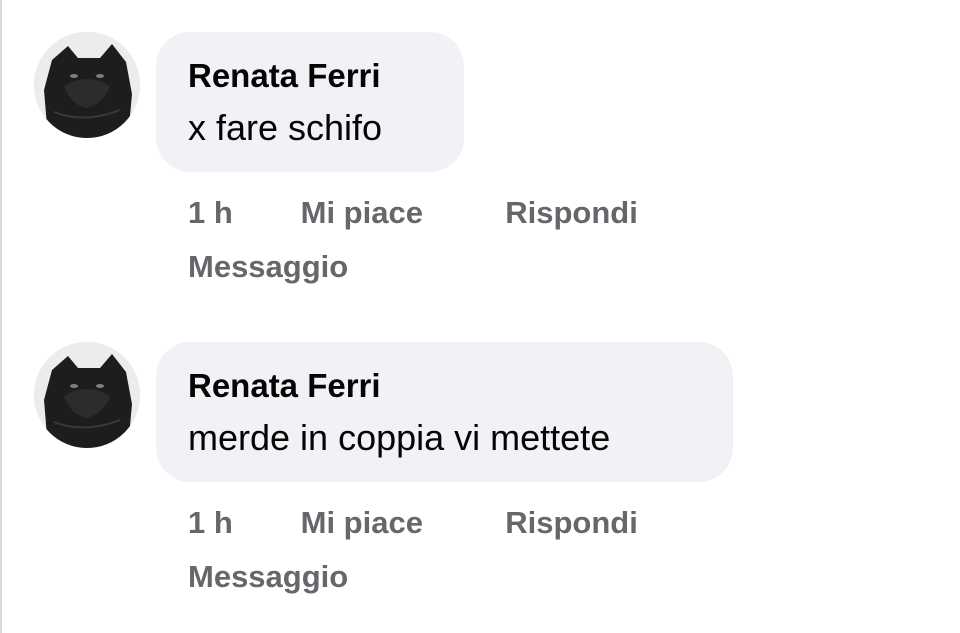  What do you see at coordinates (399, 437) in the screenshot?
I see `comment-text: merde in coppia vi mettete` at bounding box center [399, 437].